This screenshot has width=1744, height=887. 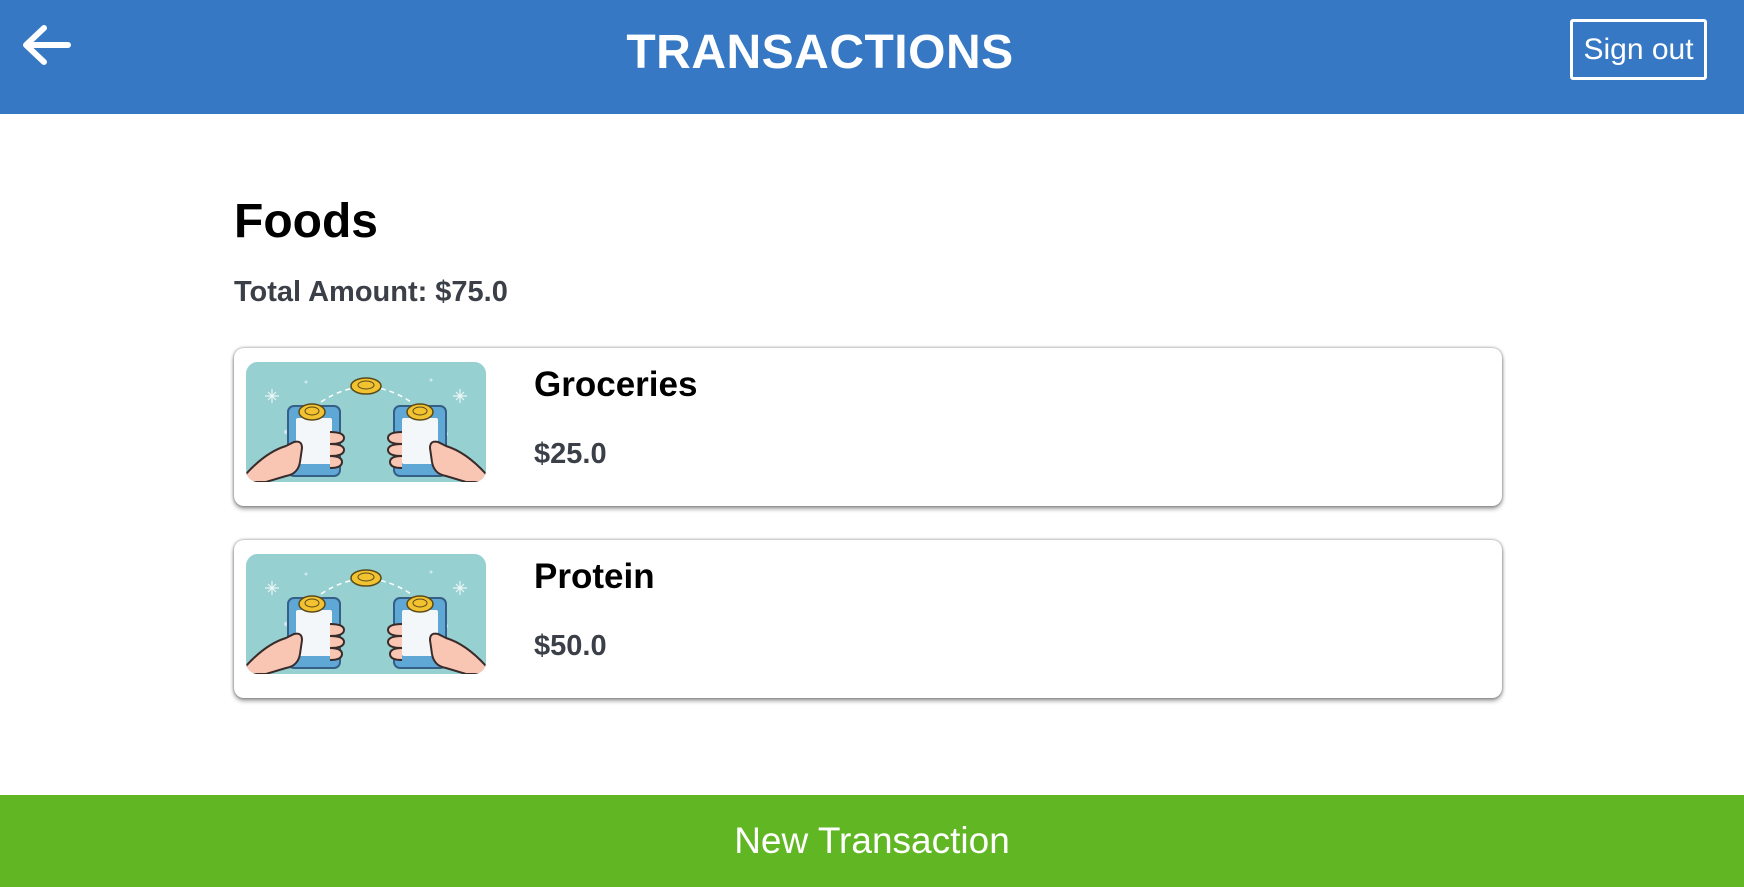 I want to click on top-app-bar: TRANSACTIONS Sign out, so click(x=872, y=57).